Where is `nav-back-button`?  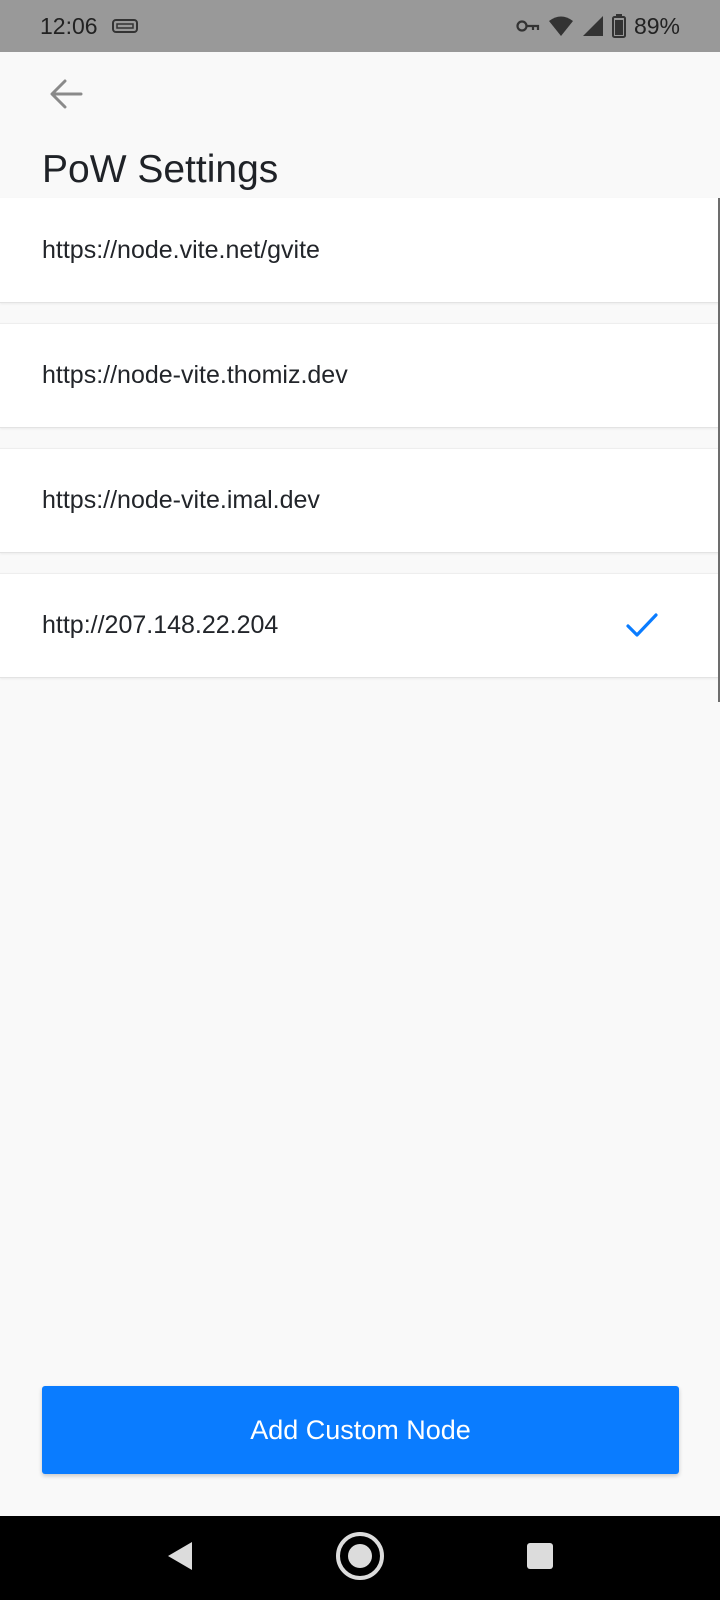
nav-back-button is located at coordinates (180, 1558).